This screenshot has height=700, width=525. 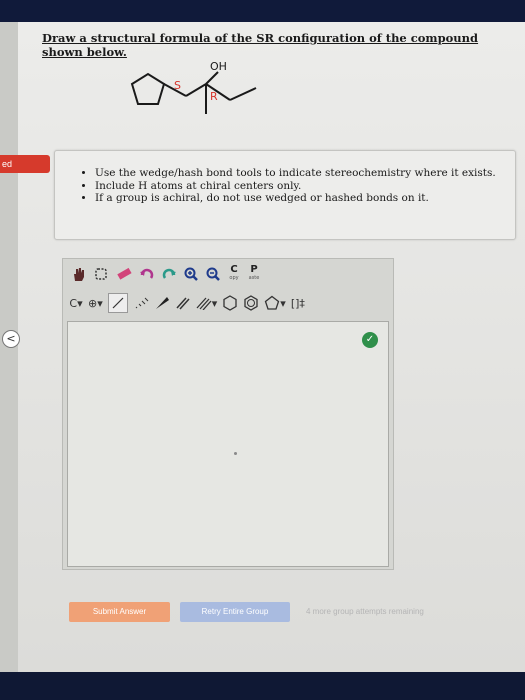 What do you see at coordinates (370, 340) in the screenshot?
I see `check-icon: ✓` at bounding box center [370, 340].